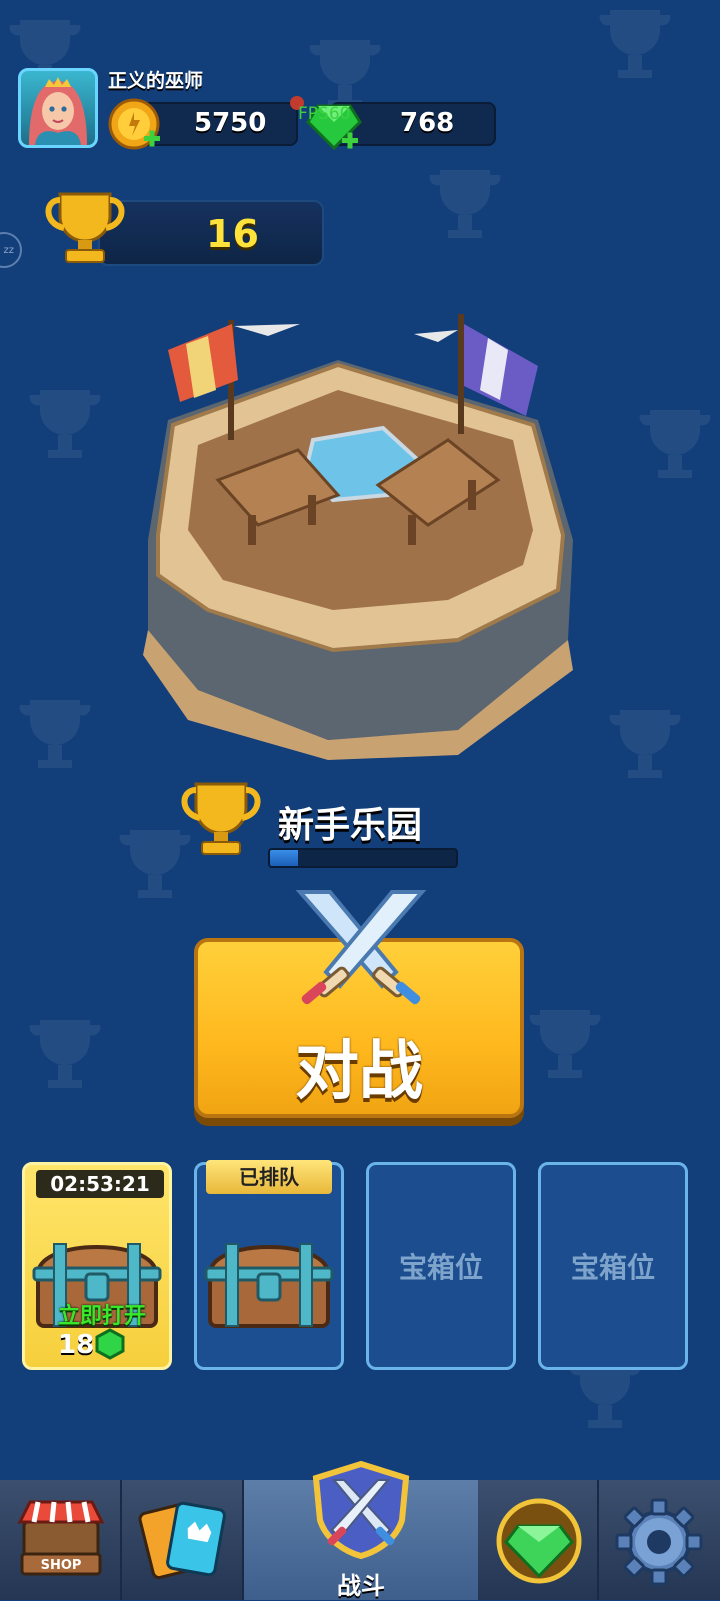  What do you see at coordinates (9, 250) in the screenshot?
I see `side-bubble-label: zz` at bounding box center [9, 250].